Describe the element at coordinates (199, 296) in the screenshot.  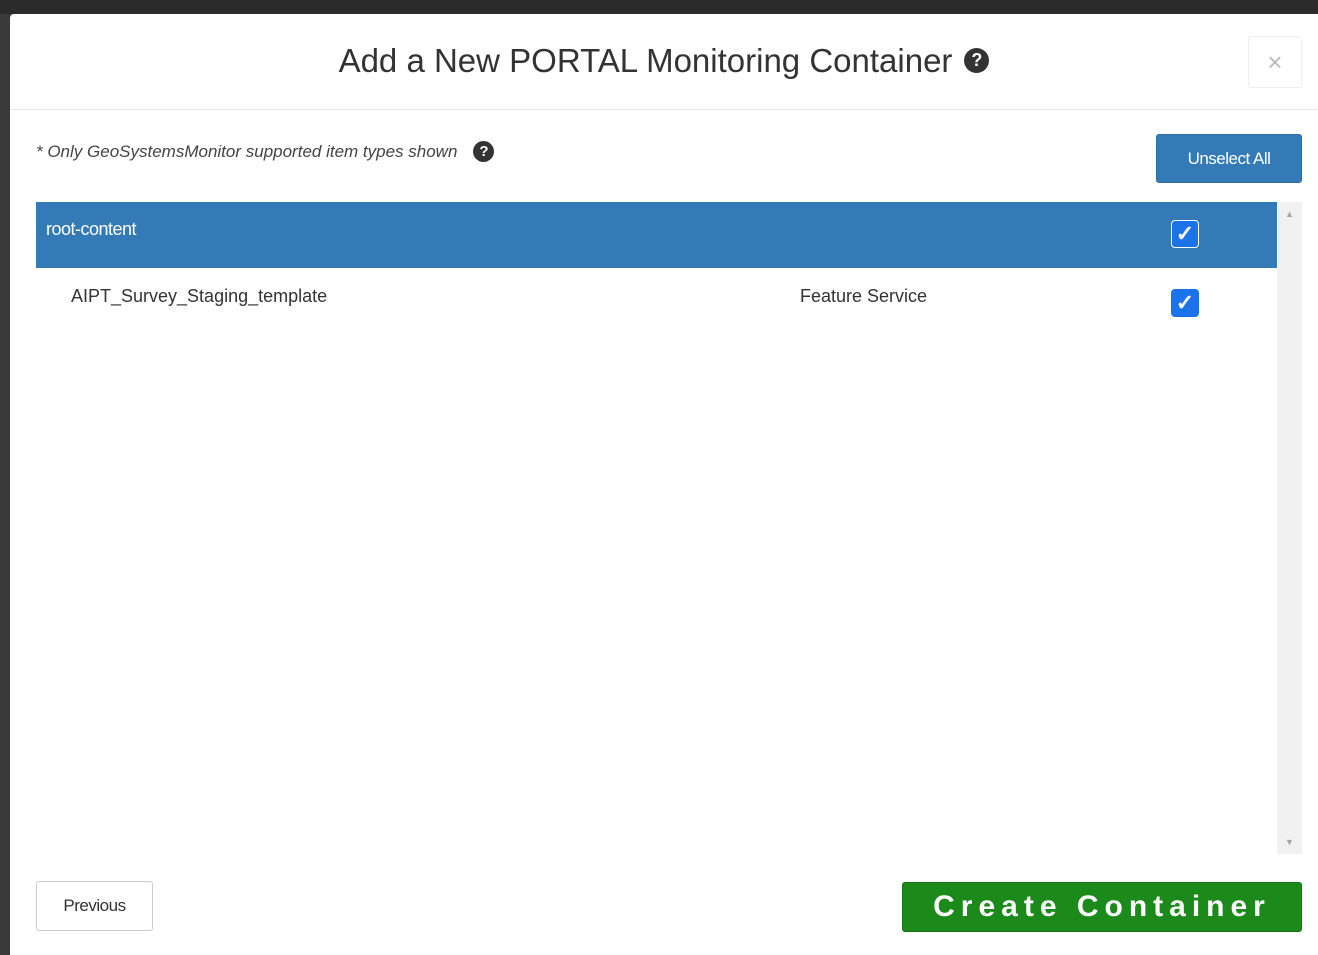
I see `tree-row-label: AIPT_Survey_Staging_template` at that location.